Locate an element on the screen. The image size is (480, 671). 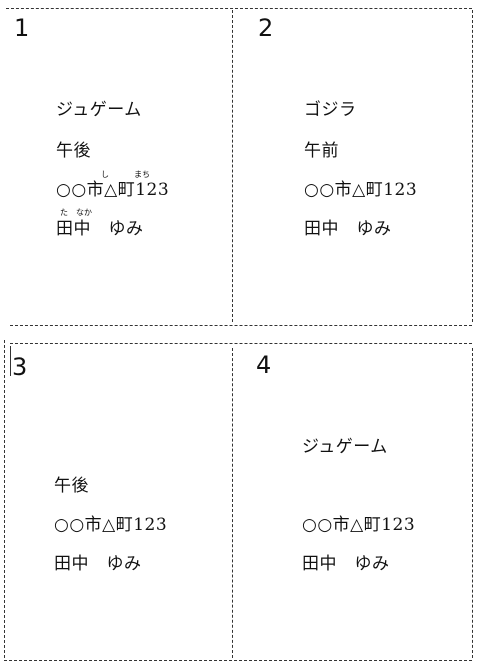
card-line-1: ゴジラ is located at coordinates (330, 110).